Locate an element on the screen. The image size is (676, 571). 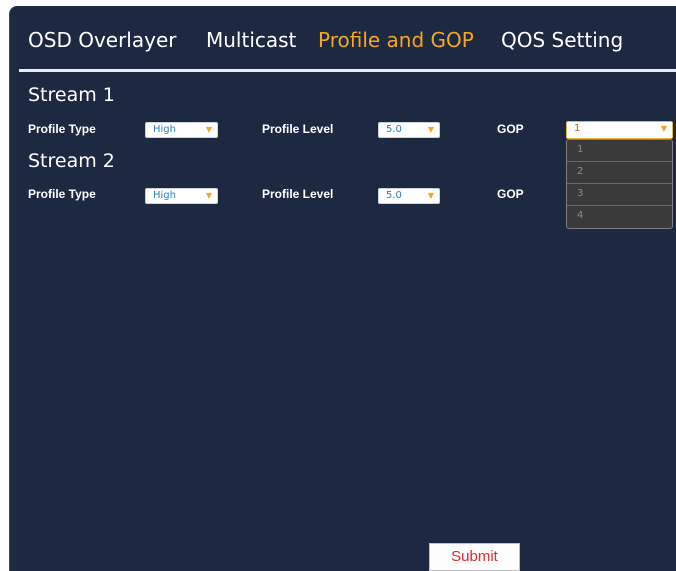
stream-2-profile-type-value: High is located at coordinates (164, 195).